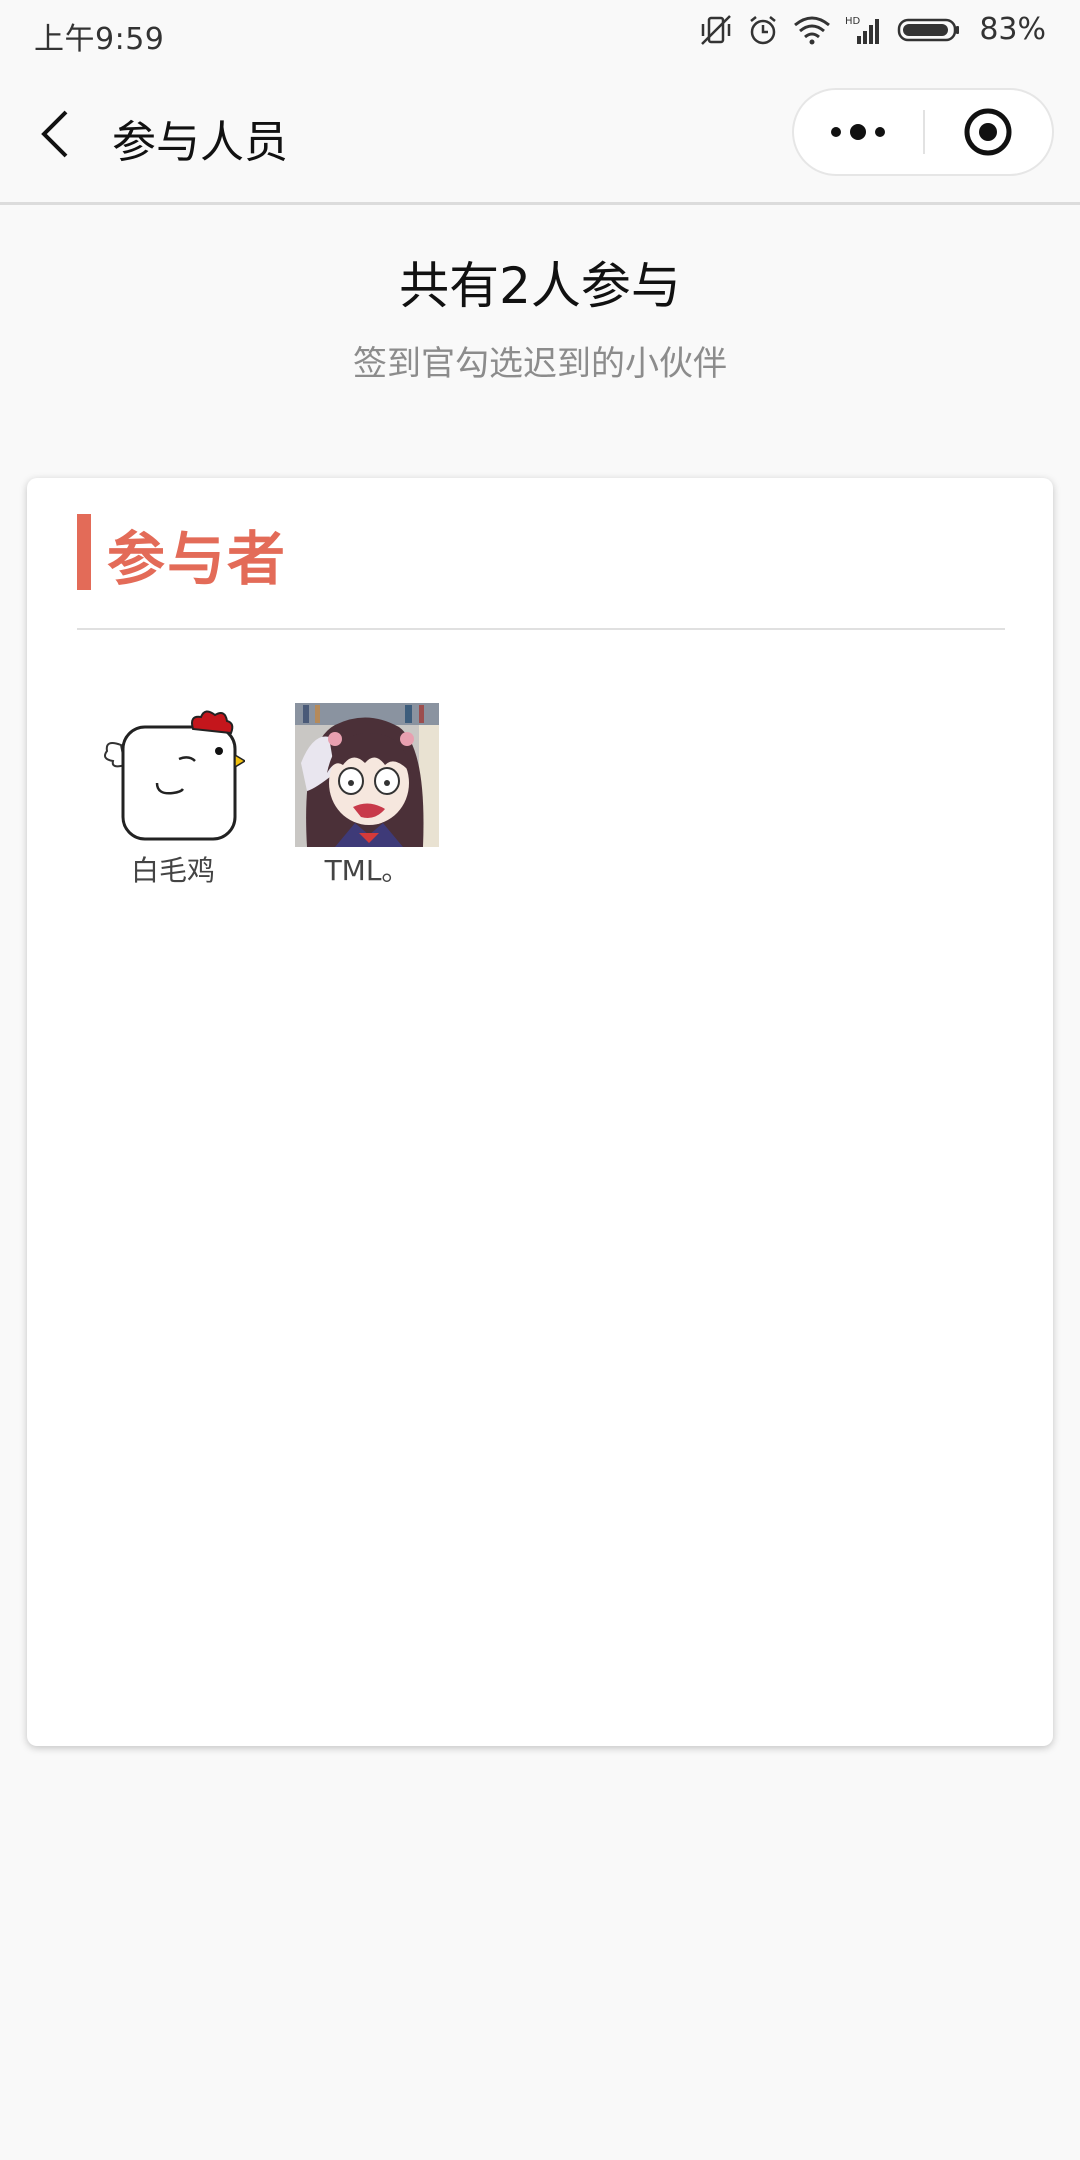 This screenshot has width=1080, height=2160. What do you see at coordinates (540, 135) in the screenshot?
I see `nav-bar: 参与人员` at bounding box center [540, 135].